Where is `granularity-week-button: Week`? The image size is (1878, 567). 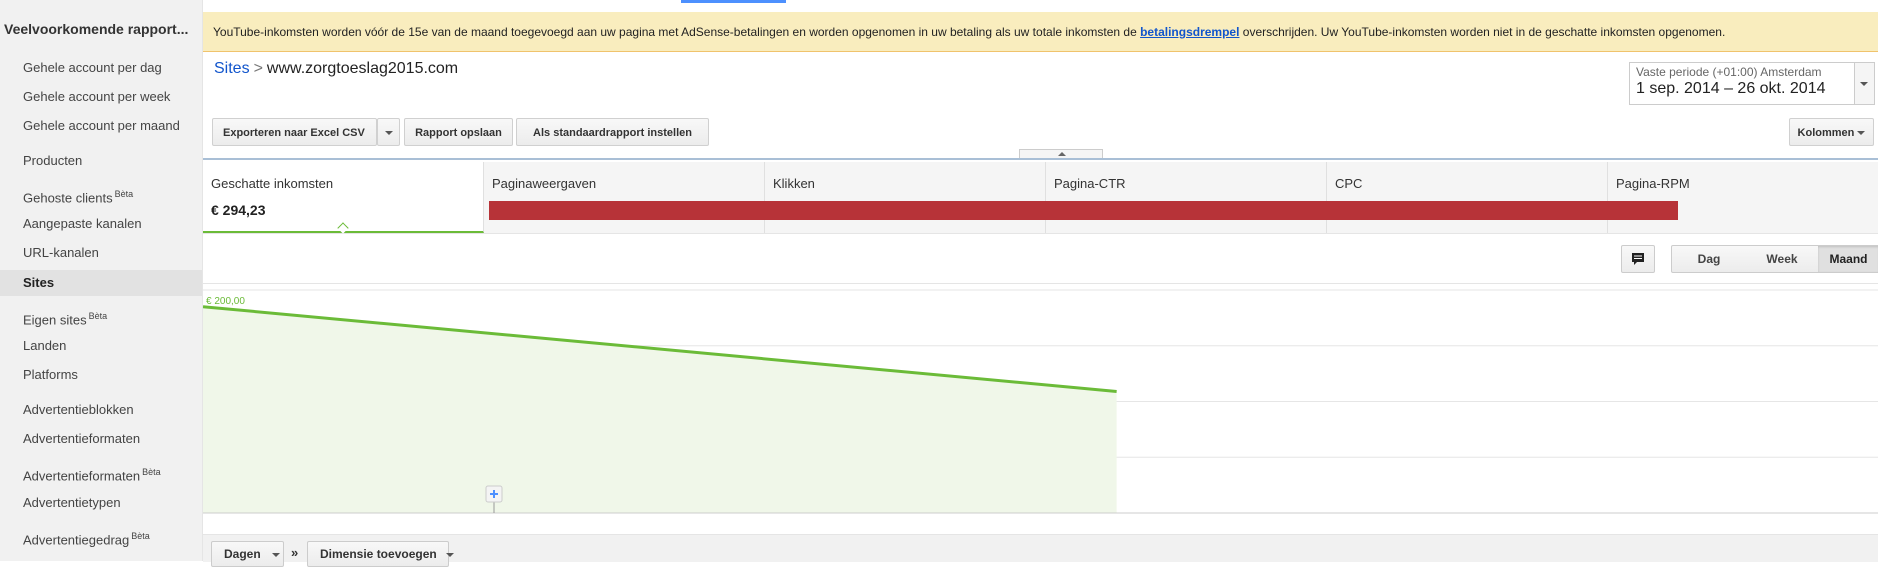 granularity-week-button: Week is located at coordinates (1782, 259).